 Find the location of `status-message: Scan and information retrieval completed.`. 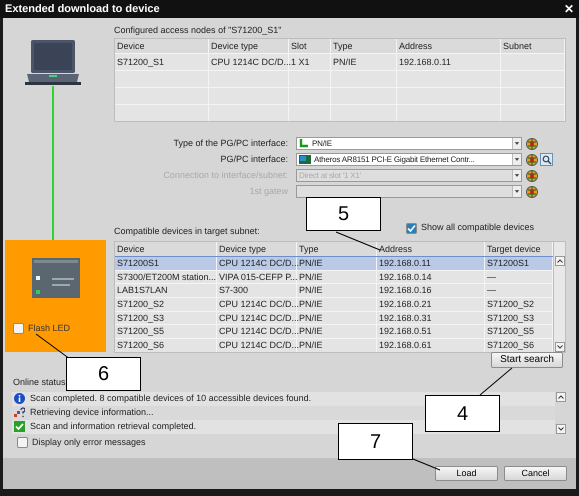

status-message: Scan and information retrieval completed. is located at coordinates (113, 426).